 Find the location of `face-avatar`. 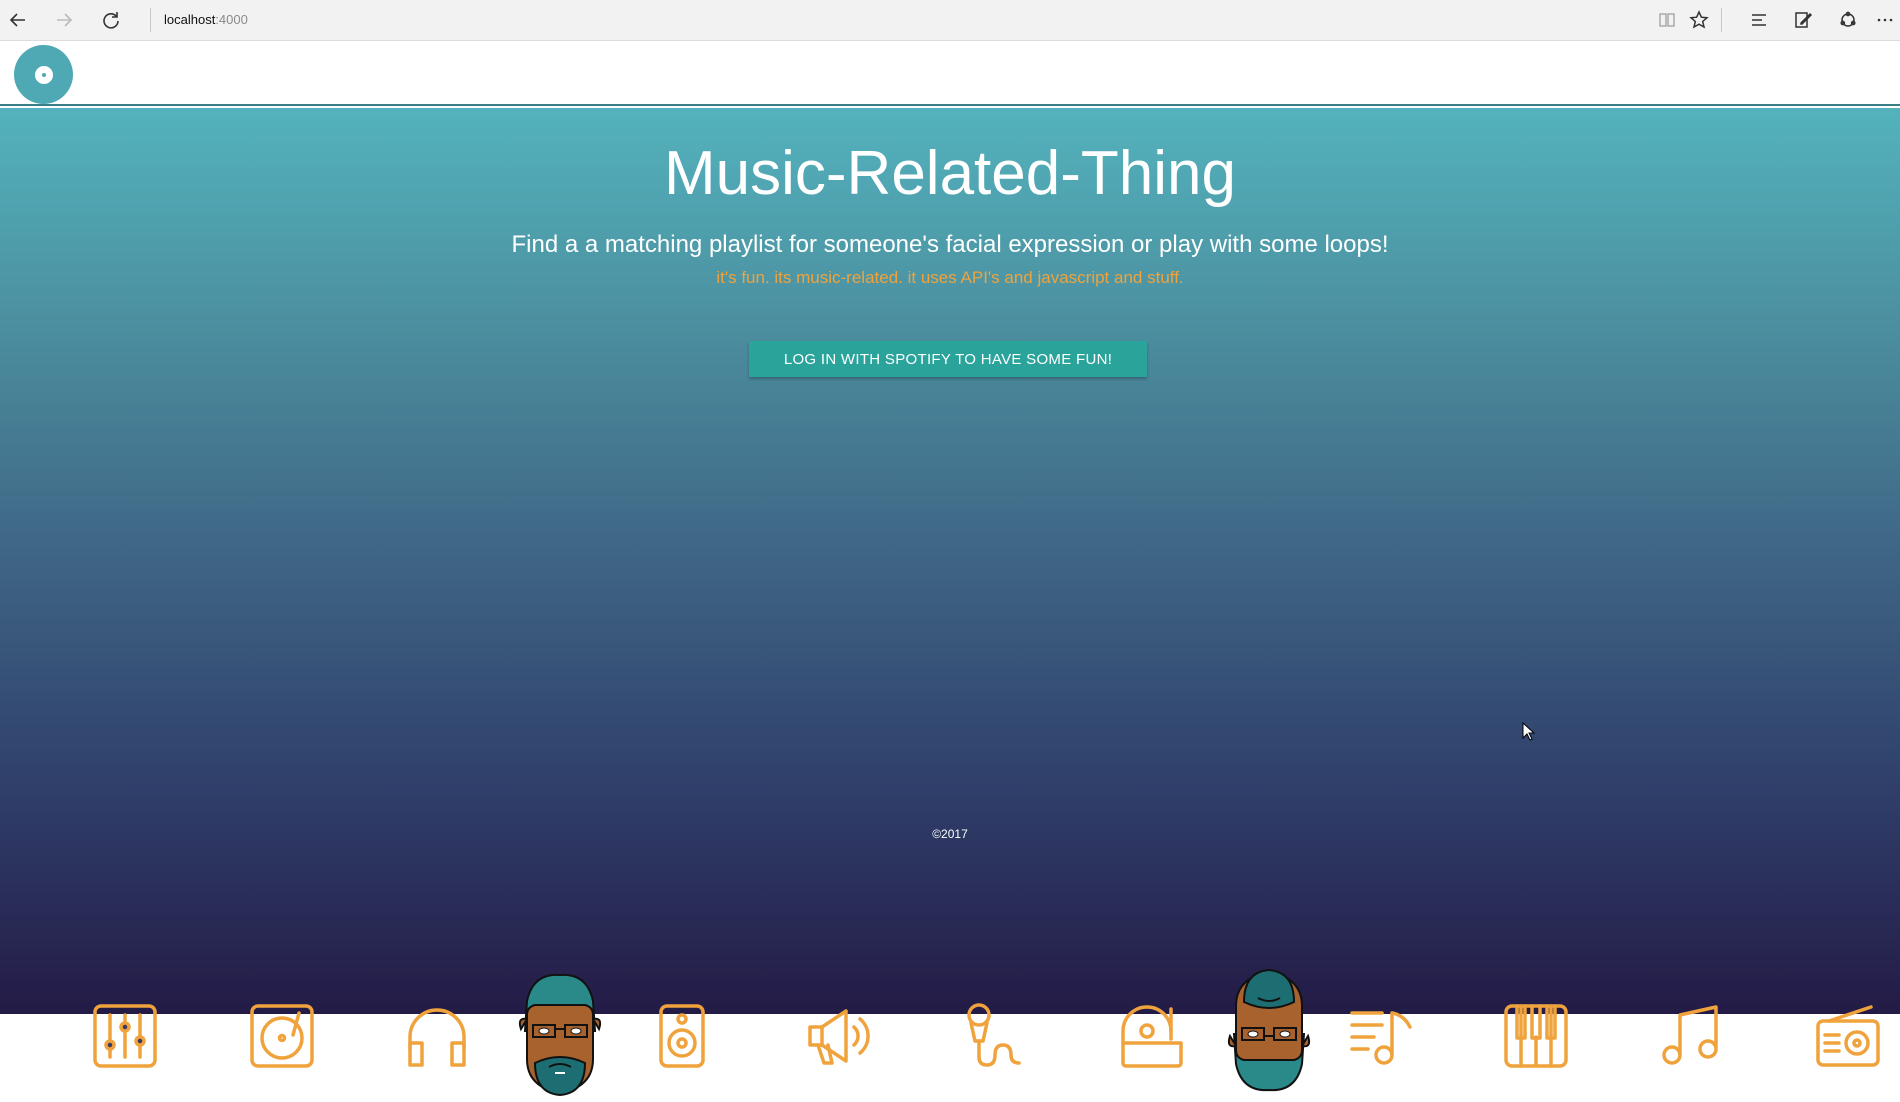

face-avatar is located at coordinates (560, 1036).